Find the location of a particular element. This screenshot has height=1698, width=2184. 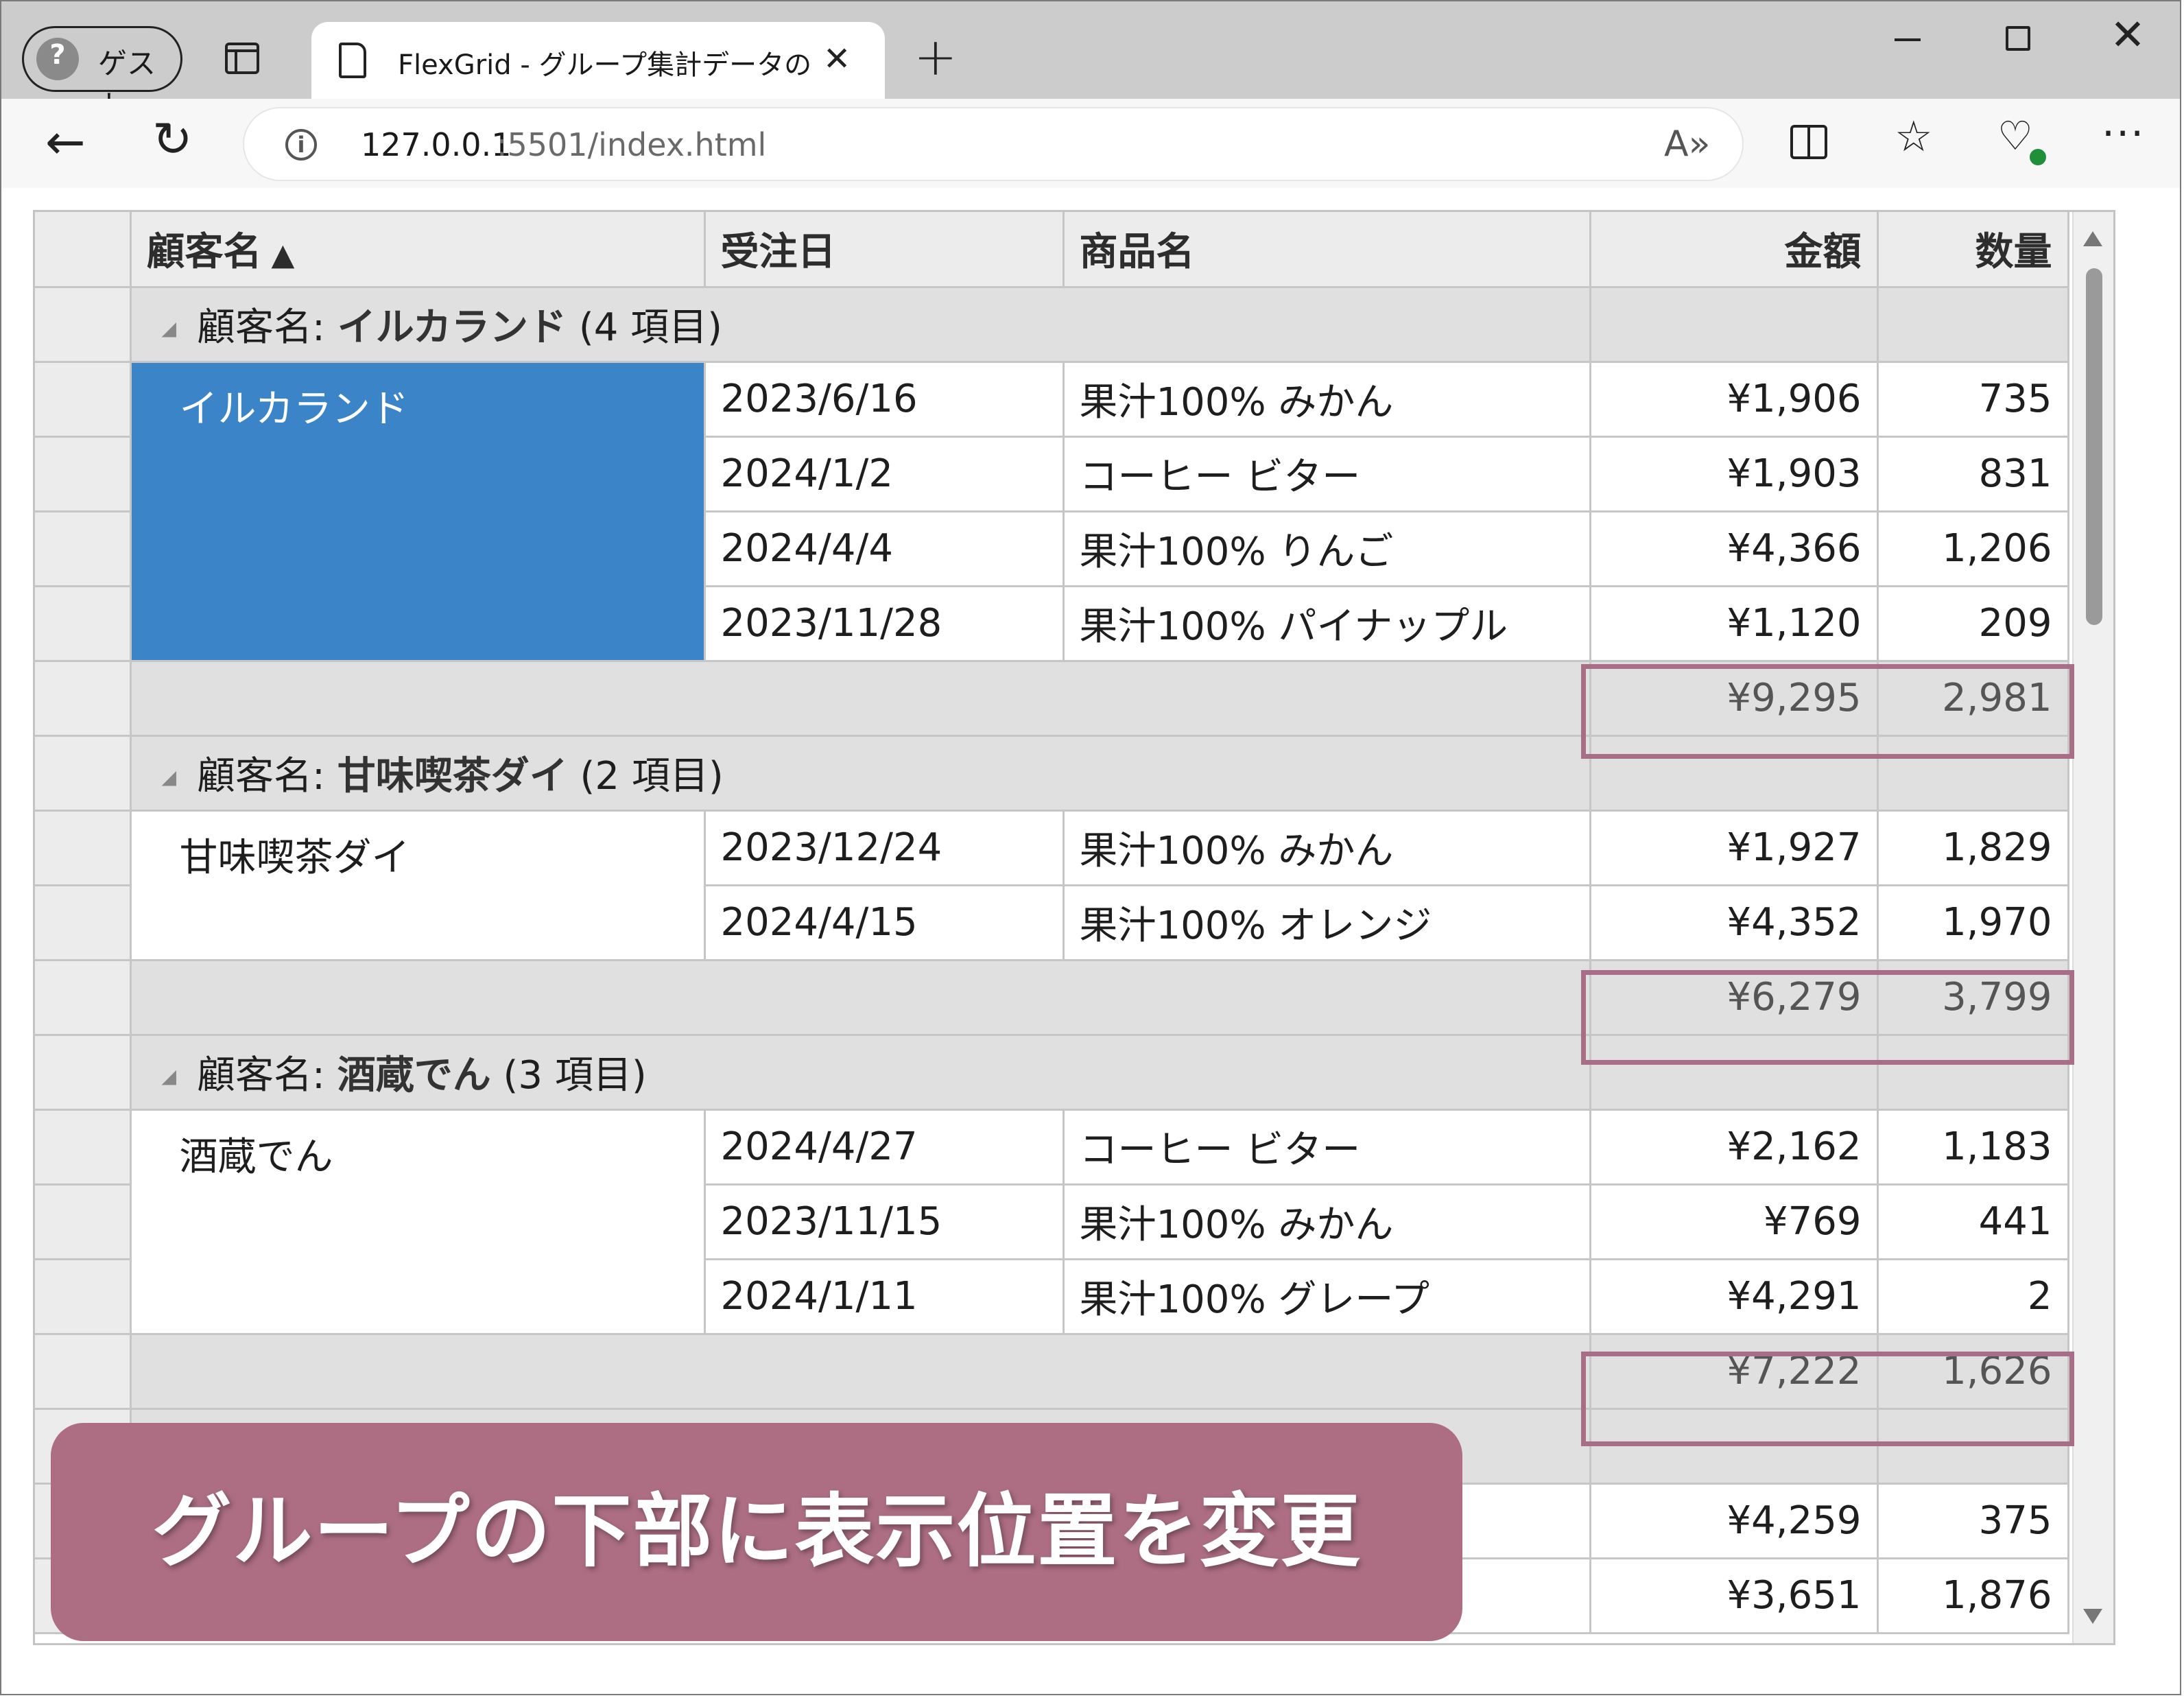

page-icon is located at coordinates (352, 60).